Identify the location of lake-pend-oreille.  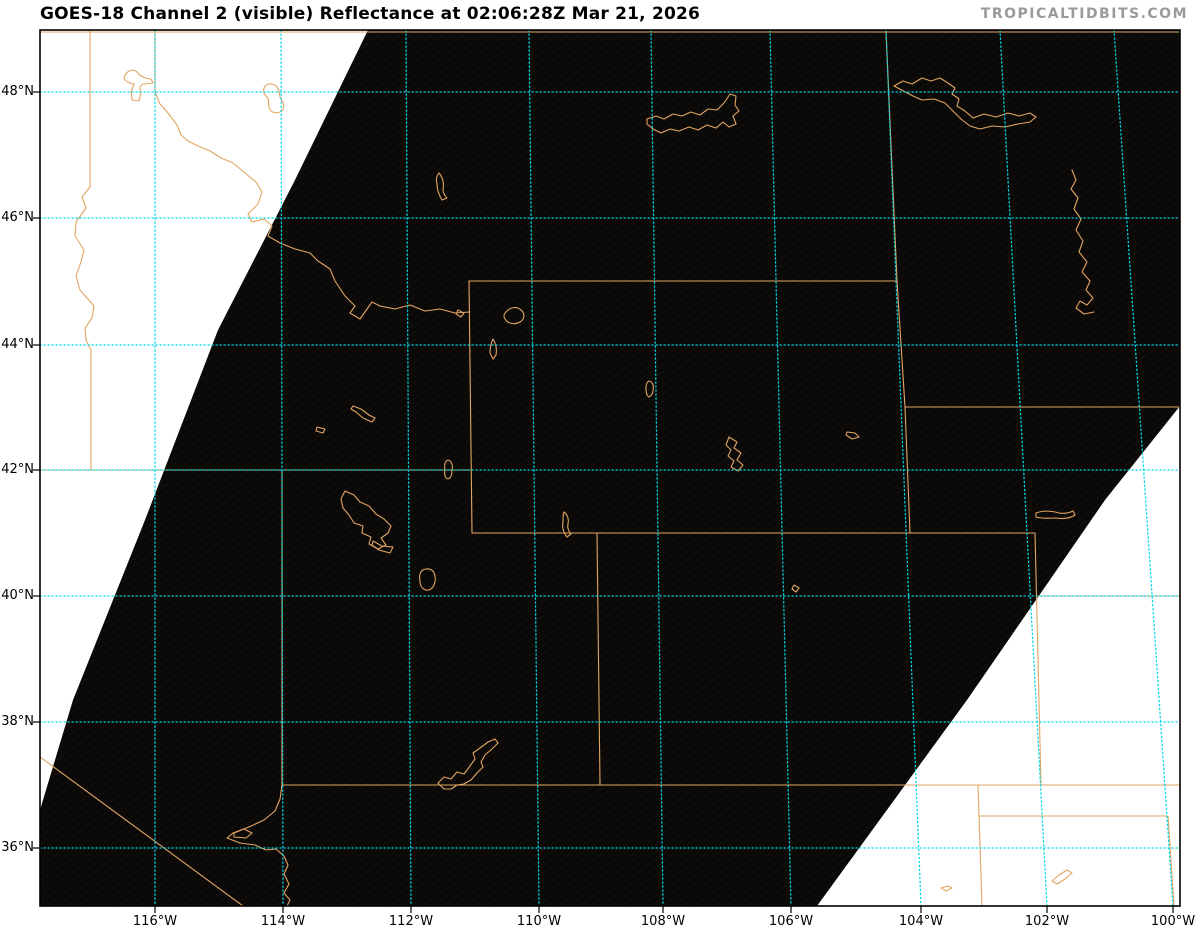
(138, 85).